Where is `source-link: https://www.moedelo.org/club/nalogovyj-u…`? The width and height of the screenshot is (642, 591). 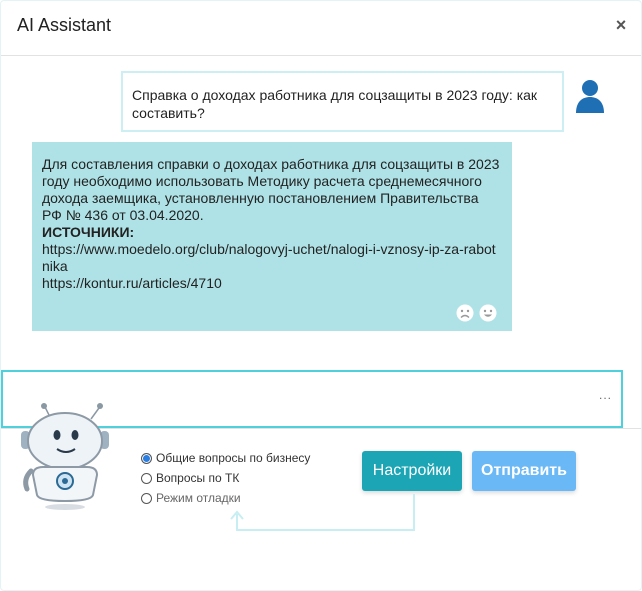 source-link: https://www.moedelo.org/club/nalogovyj-u… is located at coordinates (272, 258).